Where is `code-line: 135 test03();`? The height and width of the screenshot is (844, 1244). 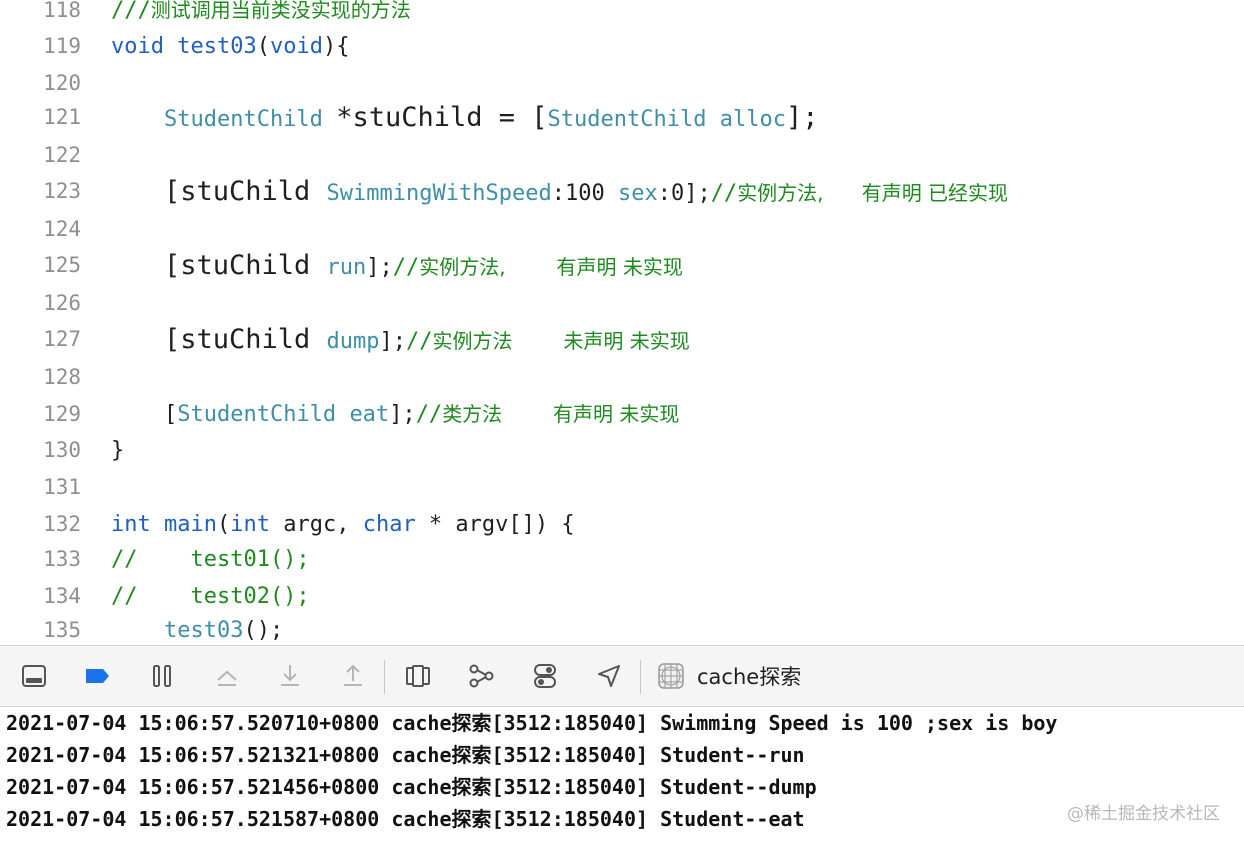
code-line: 135 test03(); is located at coordinates (622, 628).